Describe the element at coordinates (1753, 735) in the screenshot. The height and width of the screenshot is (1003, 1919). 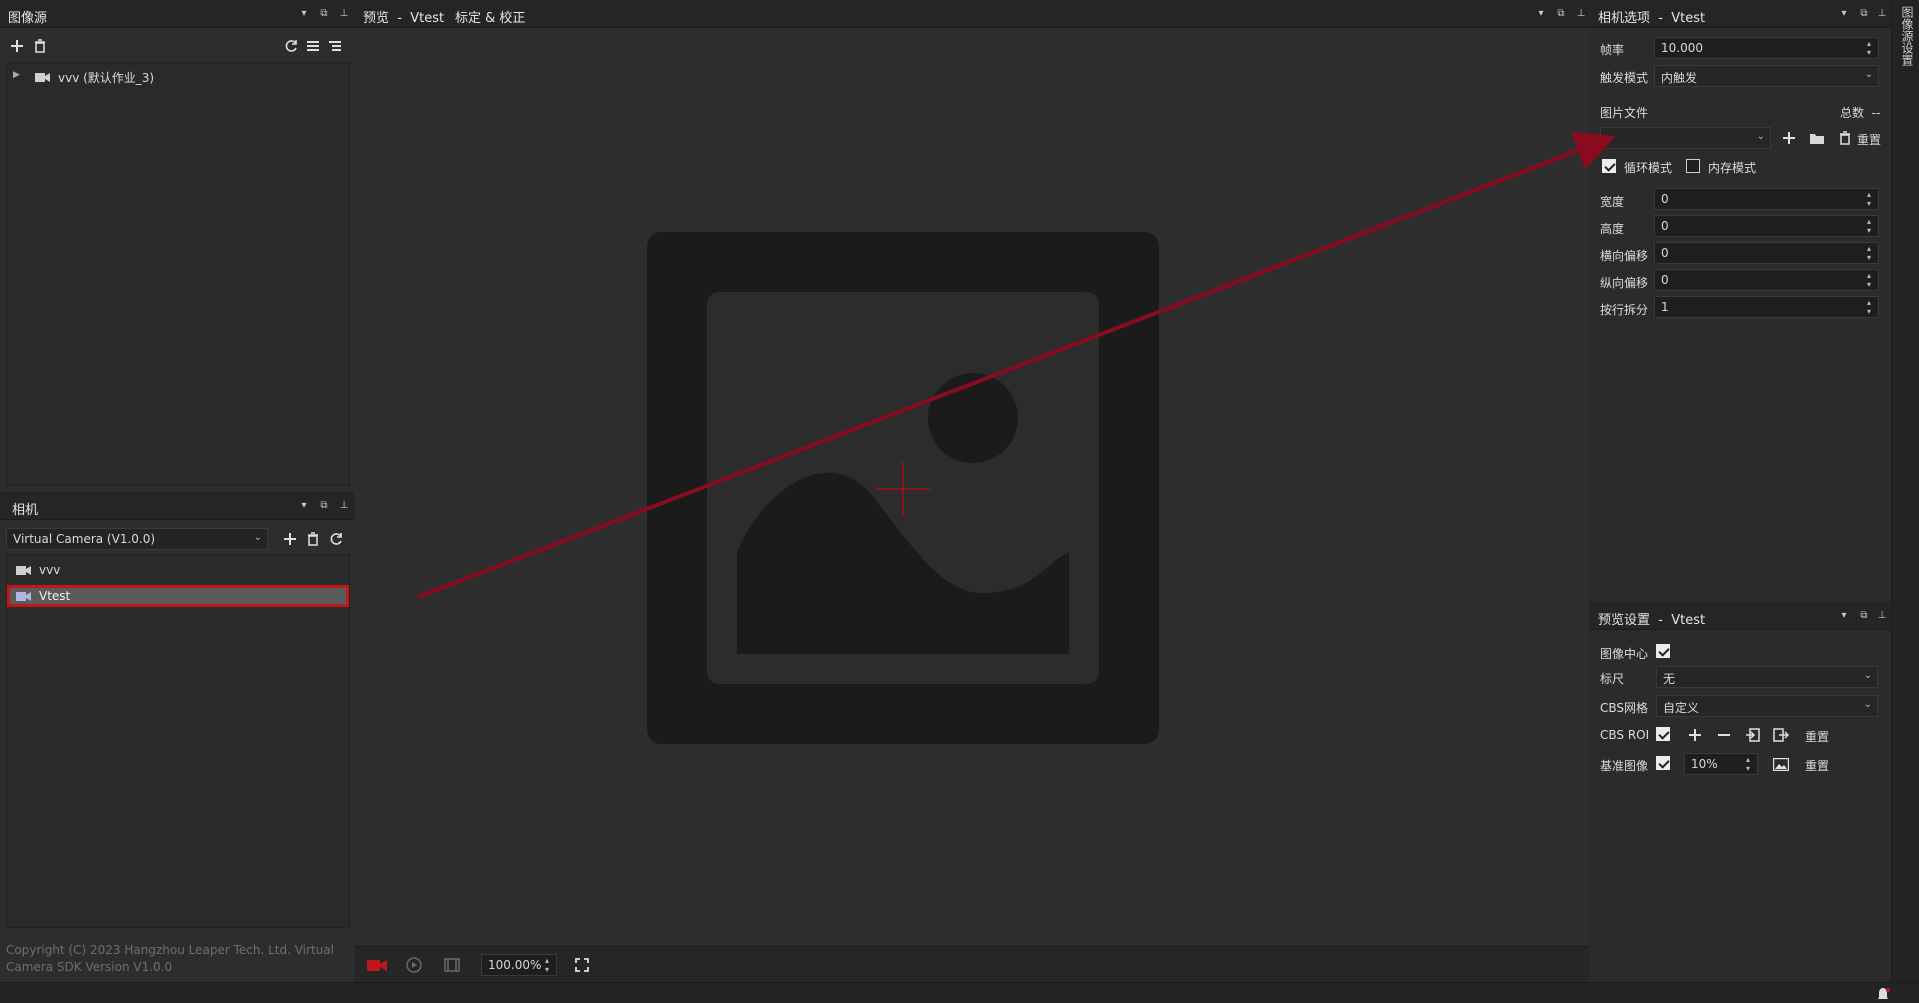
I see `roi-import-icon` at that location.